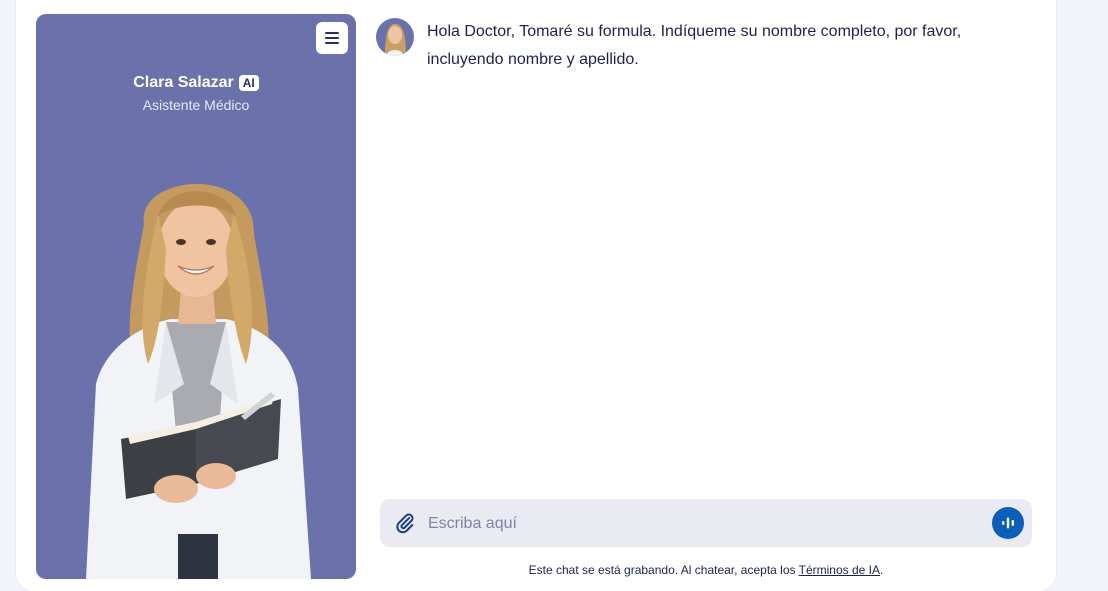 This screenshot has width=1108, height=591. What do you see at coordinates (248, 83) in the screenshot?
I see `ai-badge: AI` at bounding box center [248, 83].